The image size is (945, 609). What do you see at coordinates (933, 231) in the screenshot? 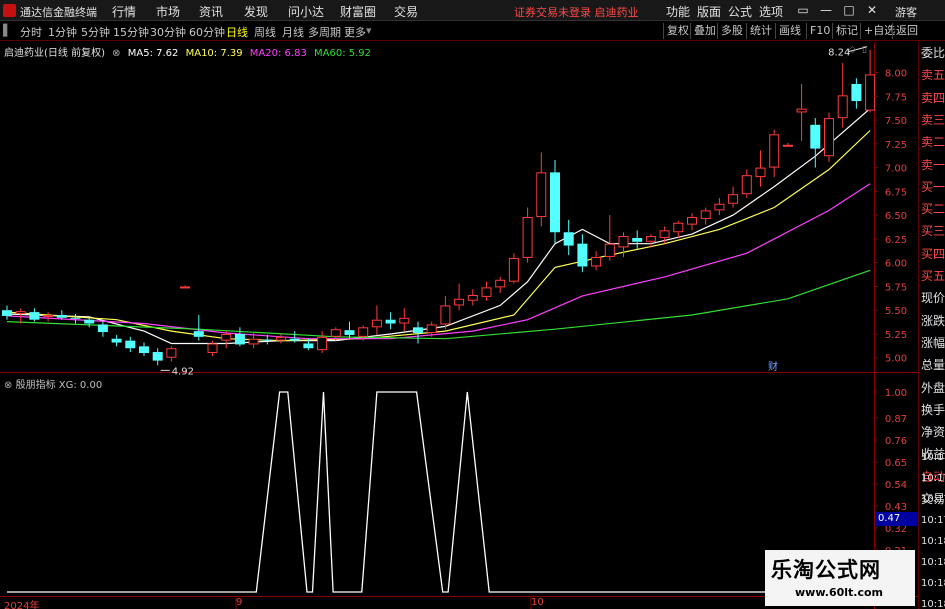
I see `panel-label: 买三` at bounding box center [933, 231].